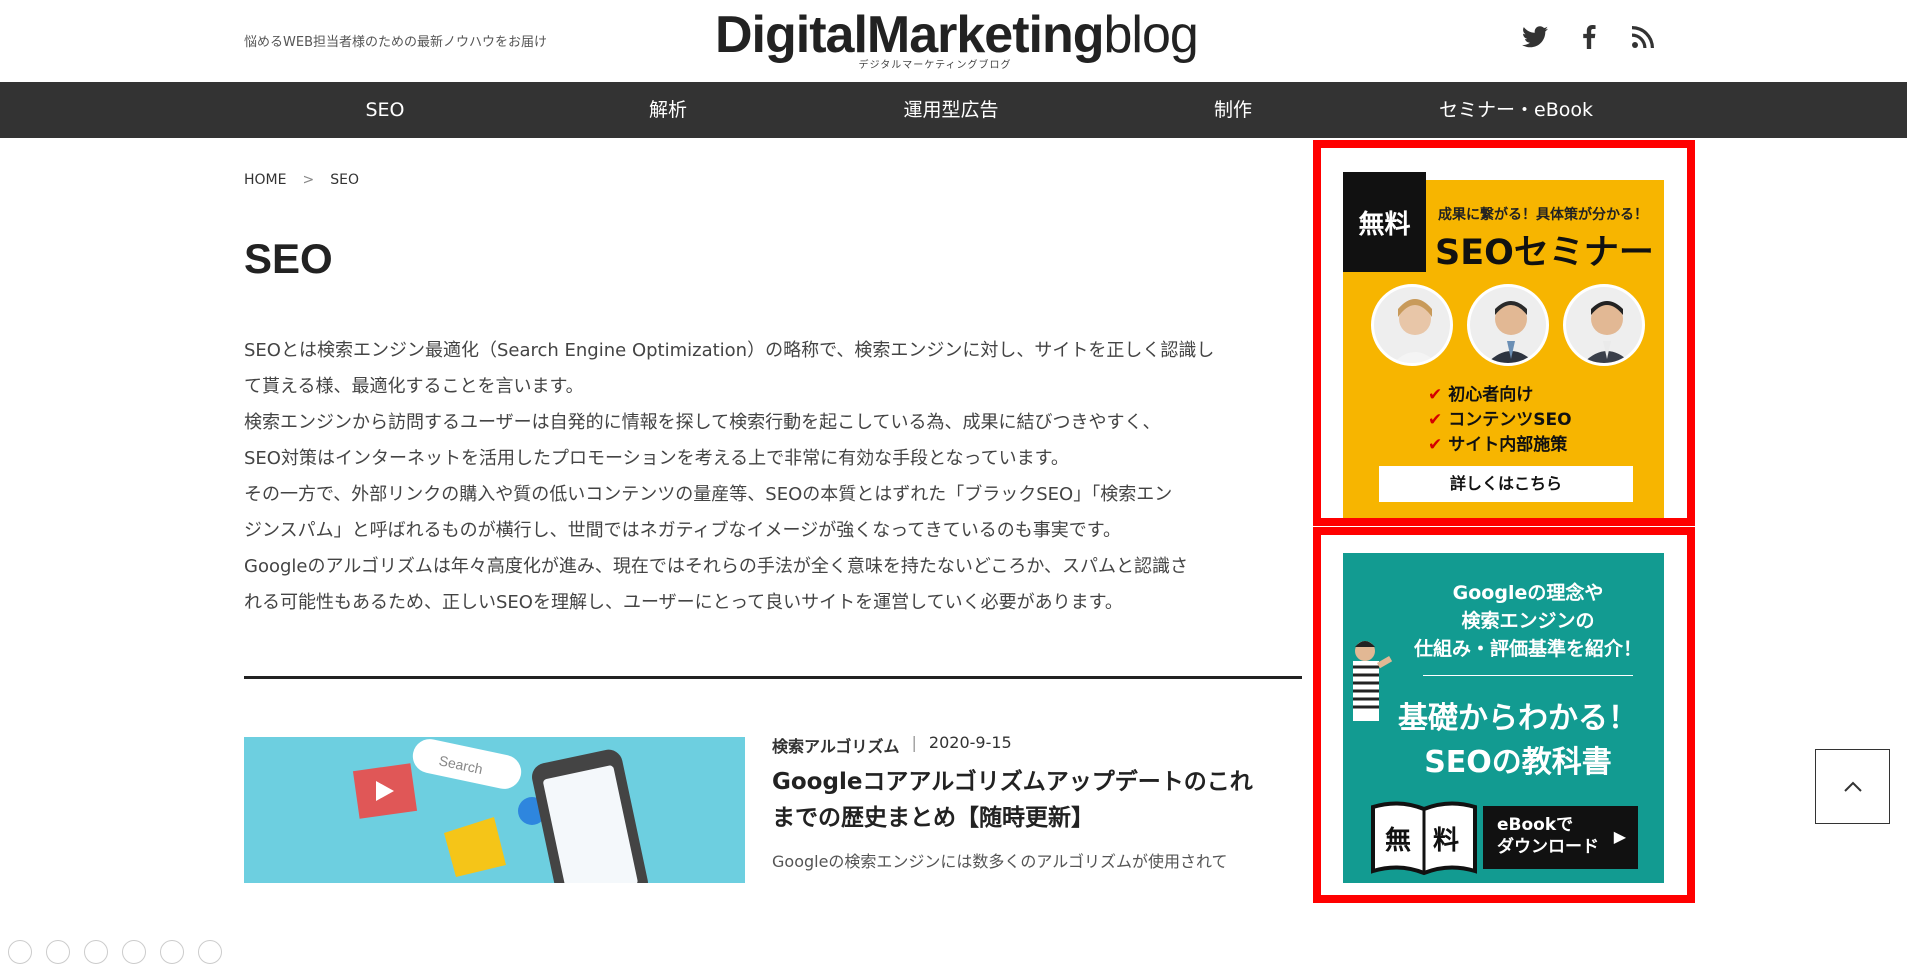 Image resolution: width=1907 pixels, height=964 pixels. I want to click on nav-item-analytics: 解析, so click(668, 110).